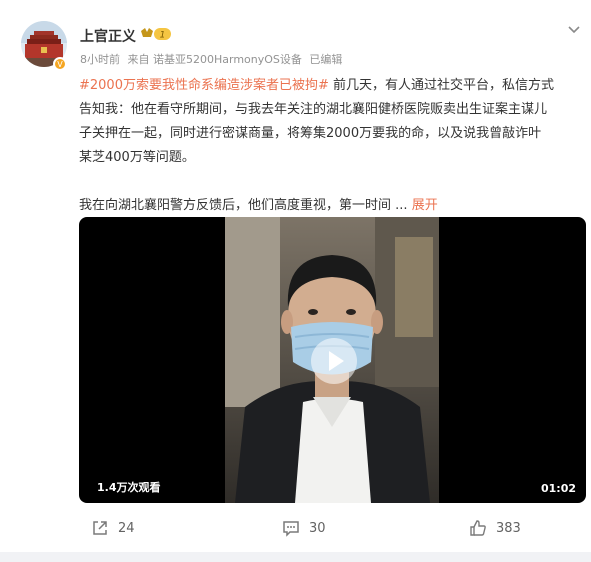 The image size is (591, 562). I want to click on expand-link: 展开, so click(425, 205).